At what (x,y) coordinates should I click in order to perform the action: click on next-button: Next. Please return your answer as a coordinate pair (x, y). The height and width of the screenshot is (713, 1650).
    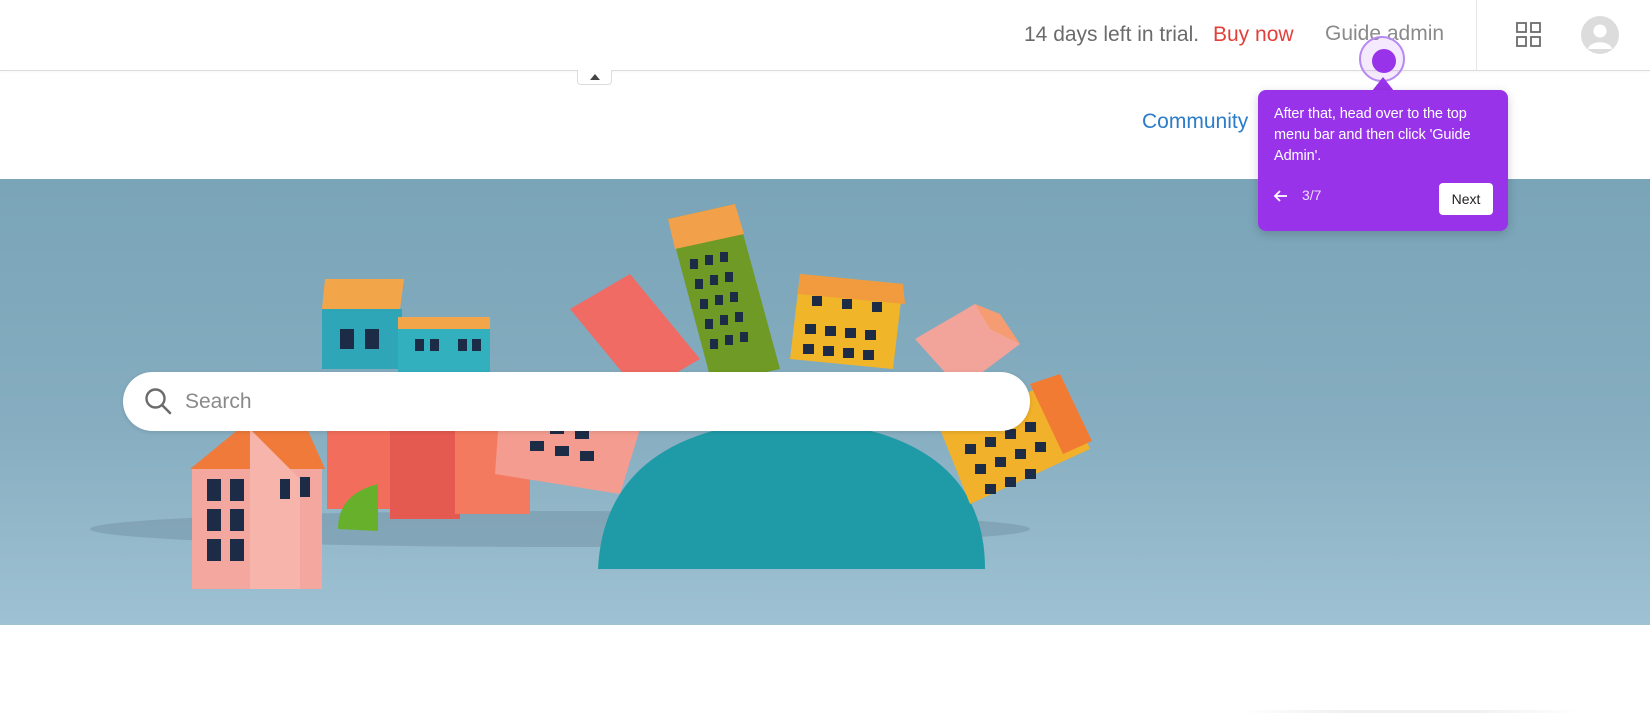
    Looking at the image, I should click on (1466, 199).